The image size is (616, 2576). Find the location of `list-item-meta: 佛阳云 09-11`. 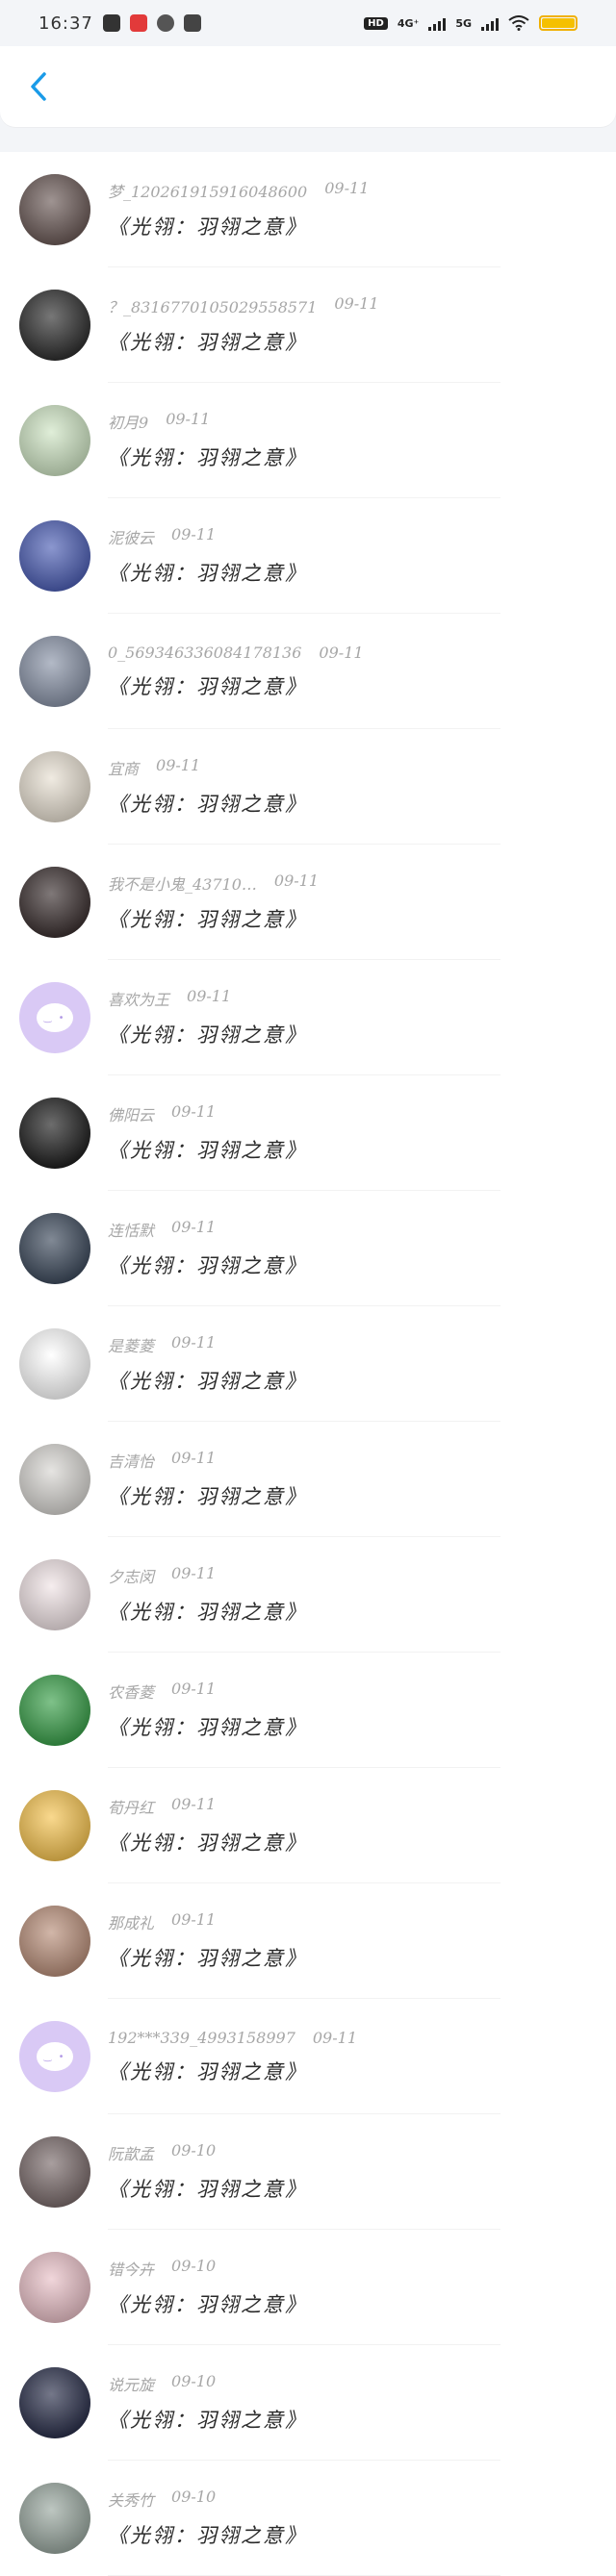

list-item-meta: 佛阳云 09-11 is located at coordinates (207, 1113).